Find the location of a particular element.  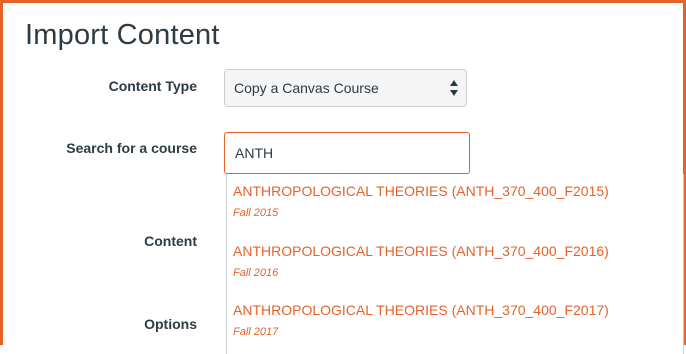

content-type-selected-value: Copy a Canvas Course is located at coordinates (306, 88).